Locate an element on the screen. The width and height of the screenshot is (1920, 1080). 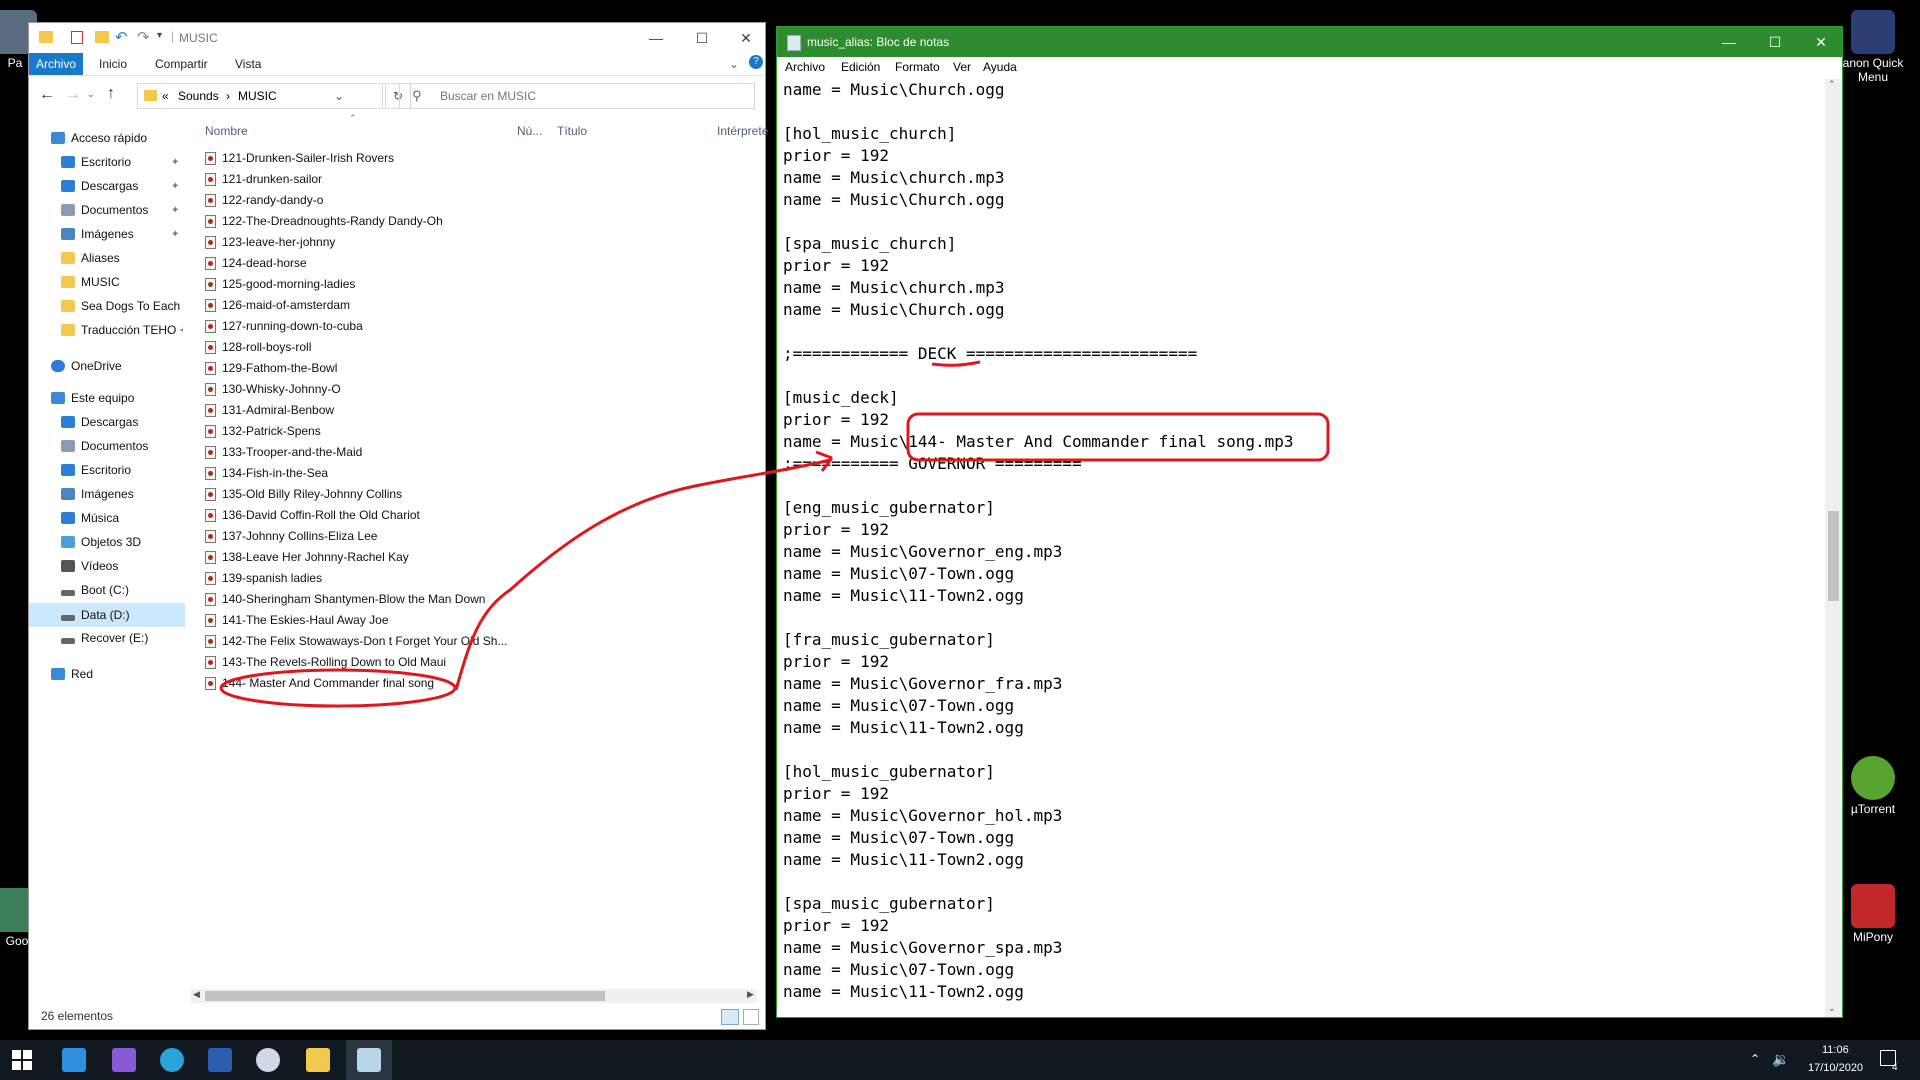
clock-time: 11:06 is located at coordinates (1835, 1050).